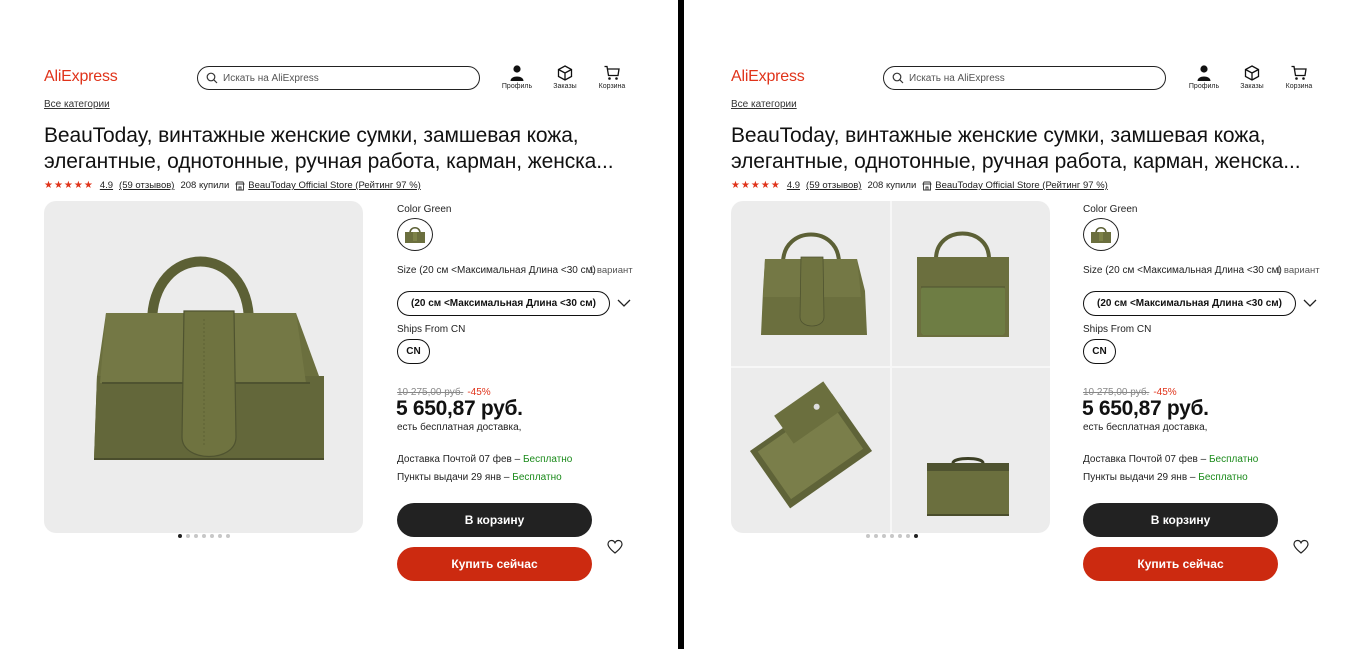 This screenshot has width=1360, height=649. I want to click on cart-icon, so click(1299, 72).